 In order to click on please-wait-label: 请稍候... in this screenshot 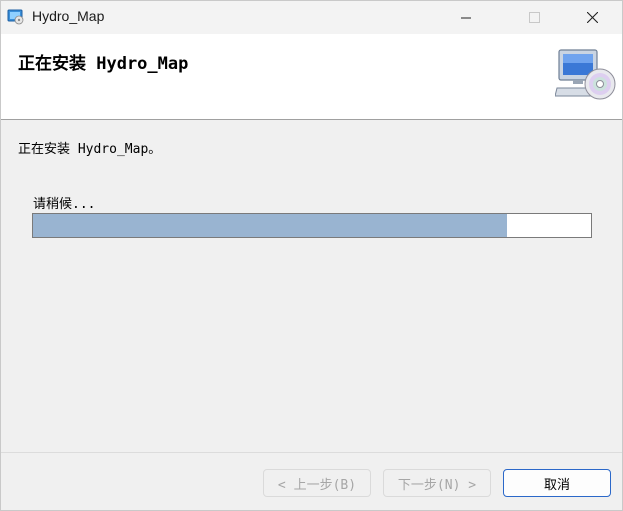, I will do `click(64, 204)`.